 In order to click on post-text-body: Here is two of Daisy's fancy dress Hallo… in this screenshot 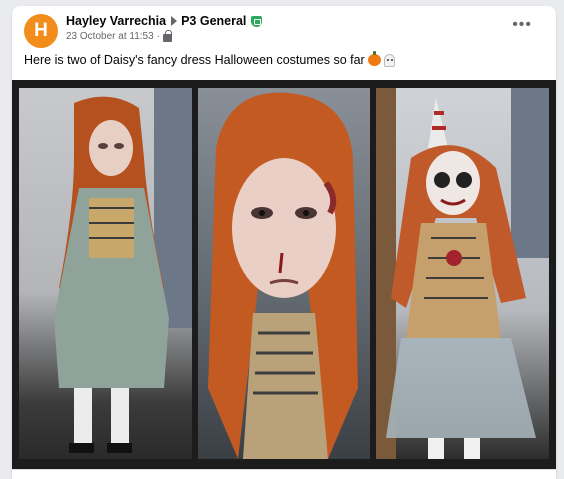, I will do `click(194, 60)`.